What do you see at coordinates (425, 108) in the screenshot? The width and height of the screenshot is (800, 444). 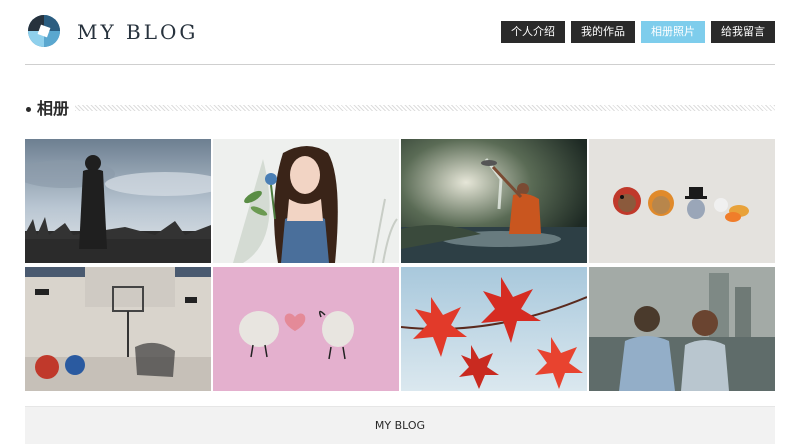 I see `hatched-divider` at bounding box center [425, 108].